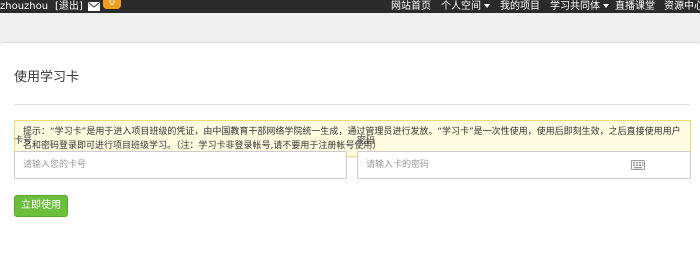 The height and width of the screenshot is (266, 700). What do you see at coordinates (47, 77) in the screenshot?
I see `page-title: 使用学习卡` at bounding box center [47, 77].